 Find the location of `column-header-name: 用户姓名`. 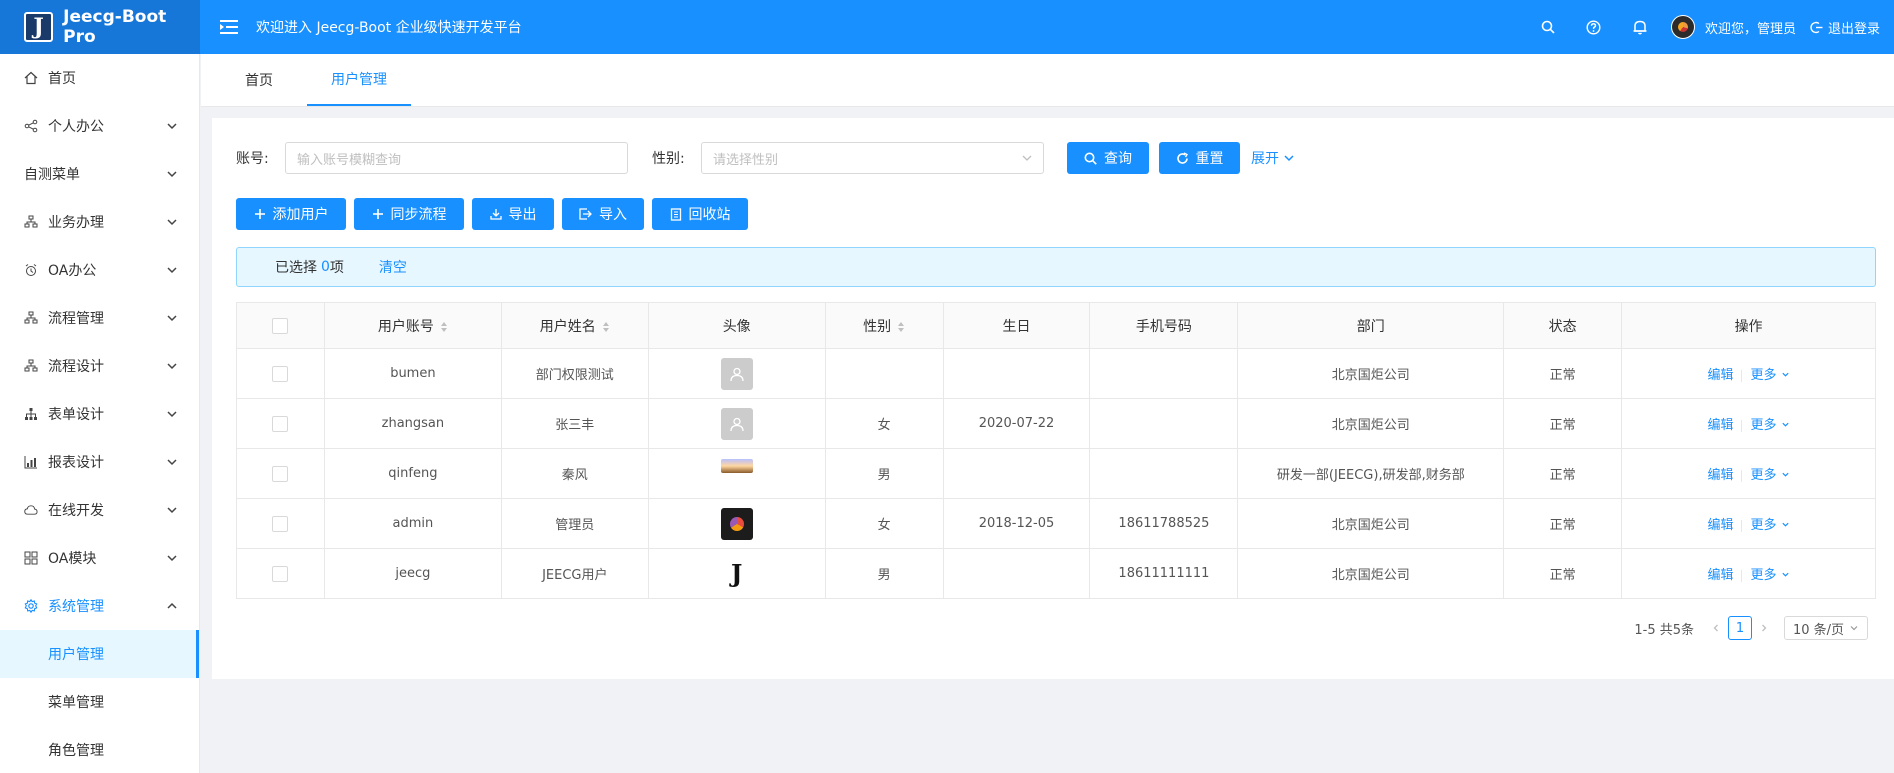

column-header-name: 用户姓名 is located at coordinates (575, 325).